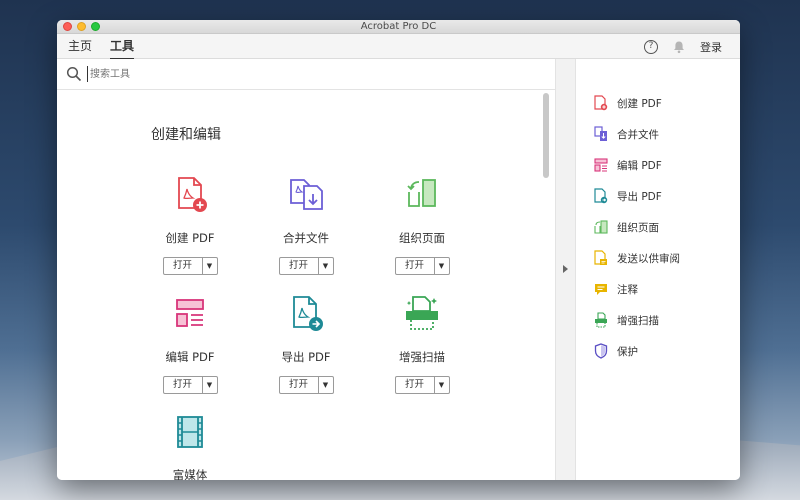 The image size is (800, 500). Describe the element at coordinates (422, 357) in the screenshot. I see `tool-name: 增强扫描` at that location.